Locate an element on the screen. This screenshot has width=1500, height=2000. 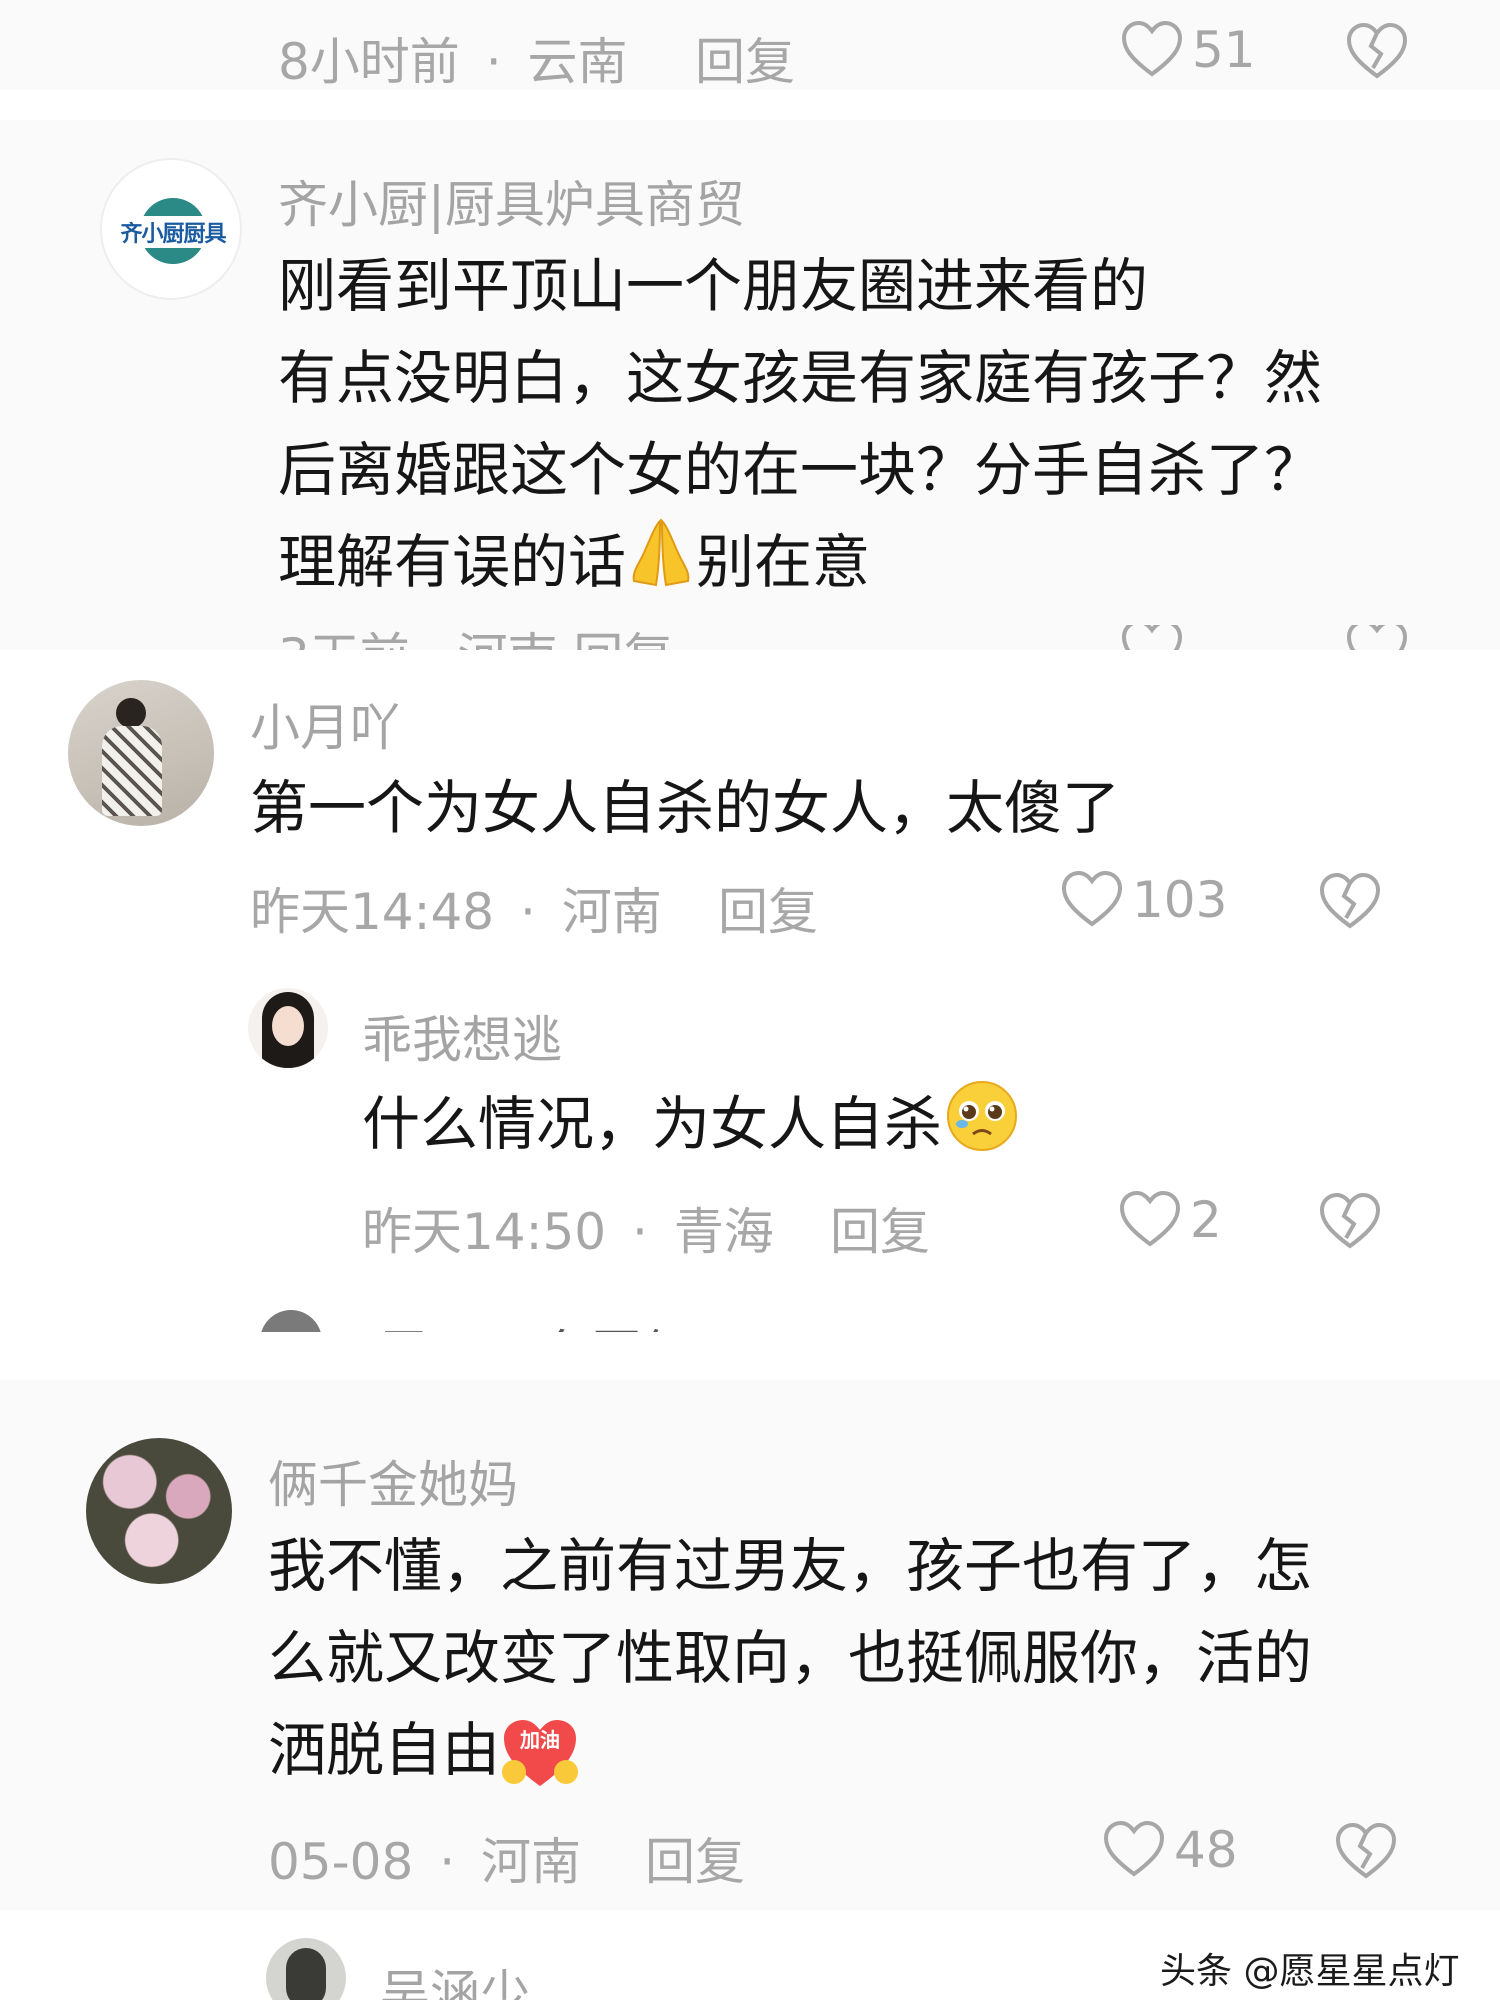
comment-text: 理解有误的话 is located at coordinates (452, 562).